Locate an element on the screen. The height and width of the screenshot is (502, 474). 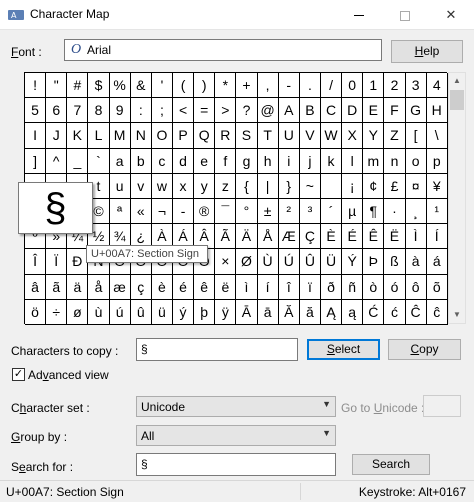
character-cell: w is located at coordinates (162, 186).